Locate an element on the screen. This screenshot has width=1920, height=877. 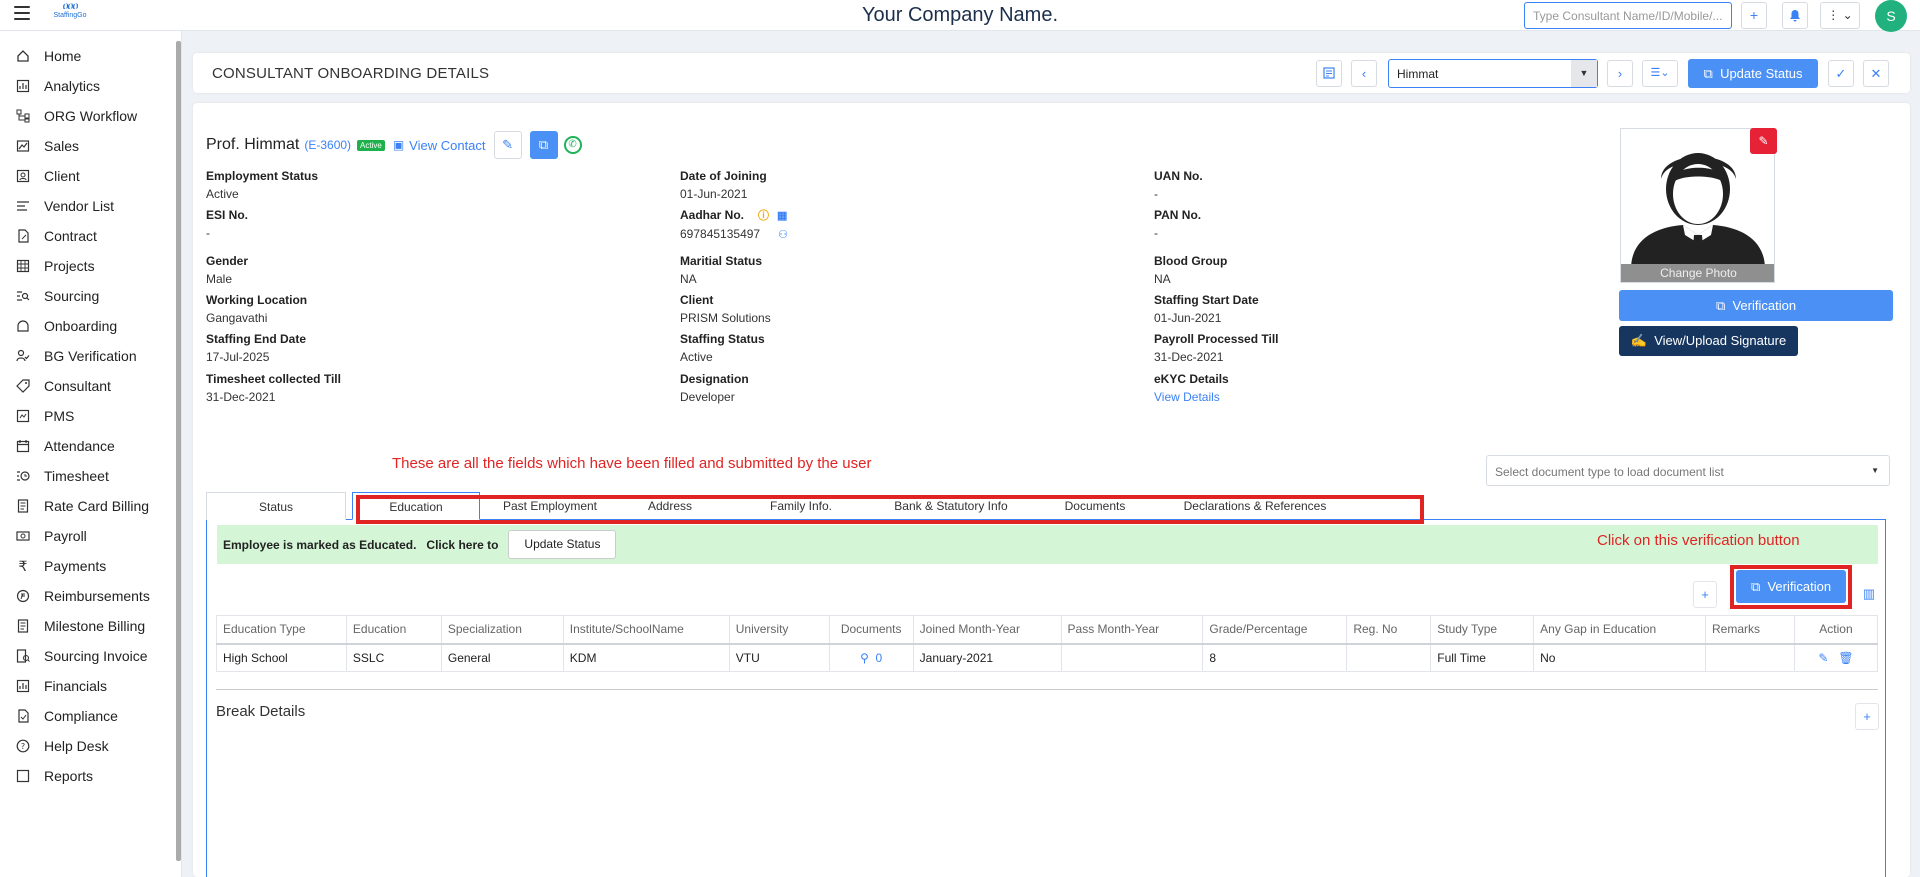
delete-icon: 🗑 is located at coordinates (1845, 658).